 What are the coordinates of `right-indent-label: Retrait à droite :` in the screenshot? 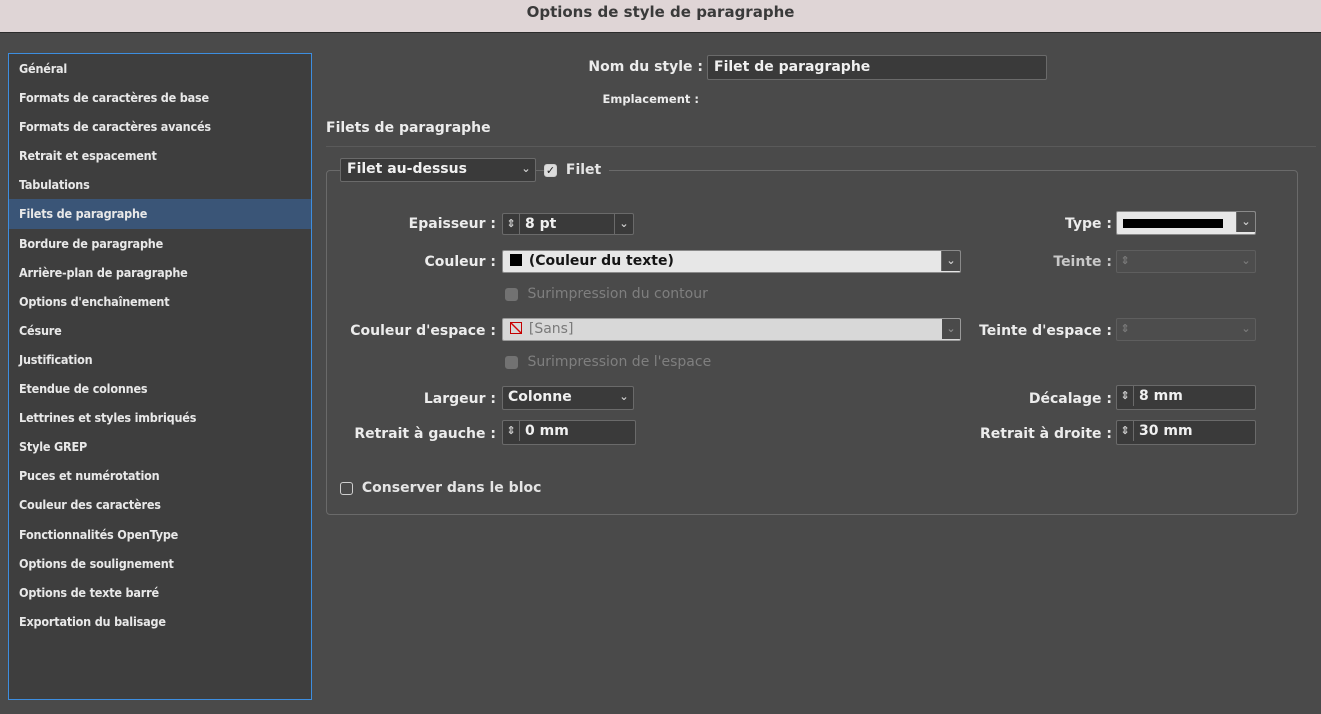 It's located at (1045, 434).